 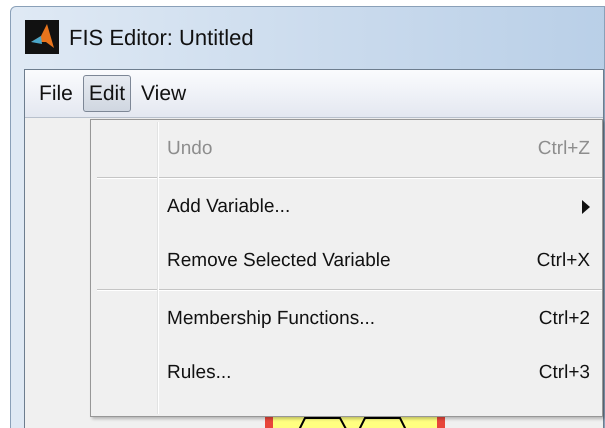 What do you see at coordinates (56, 93) in the screenshot?
I see `menu-item: File` at bounding box center [56, 93].